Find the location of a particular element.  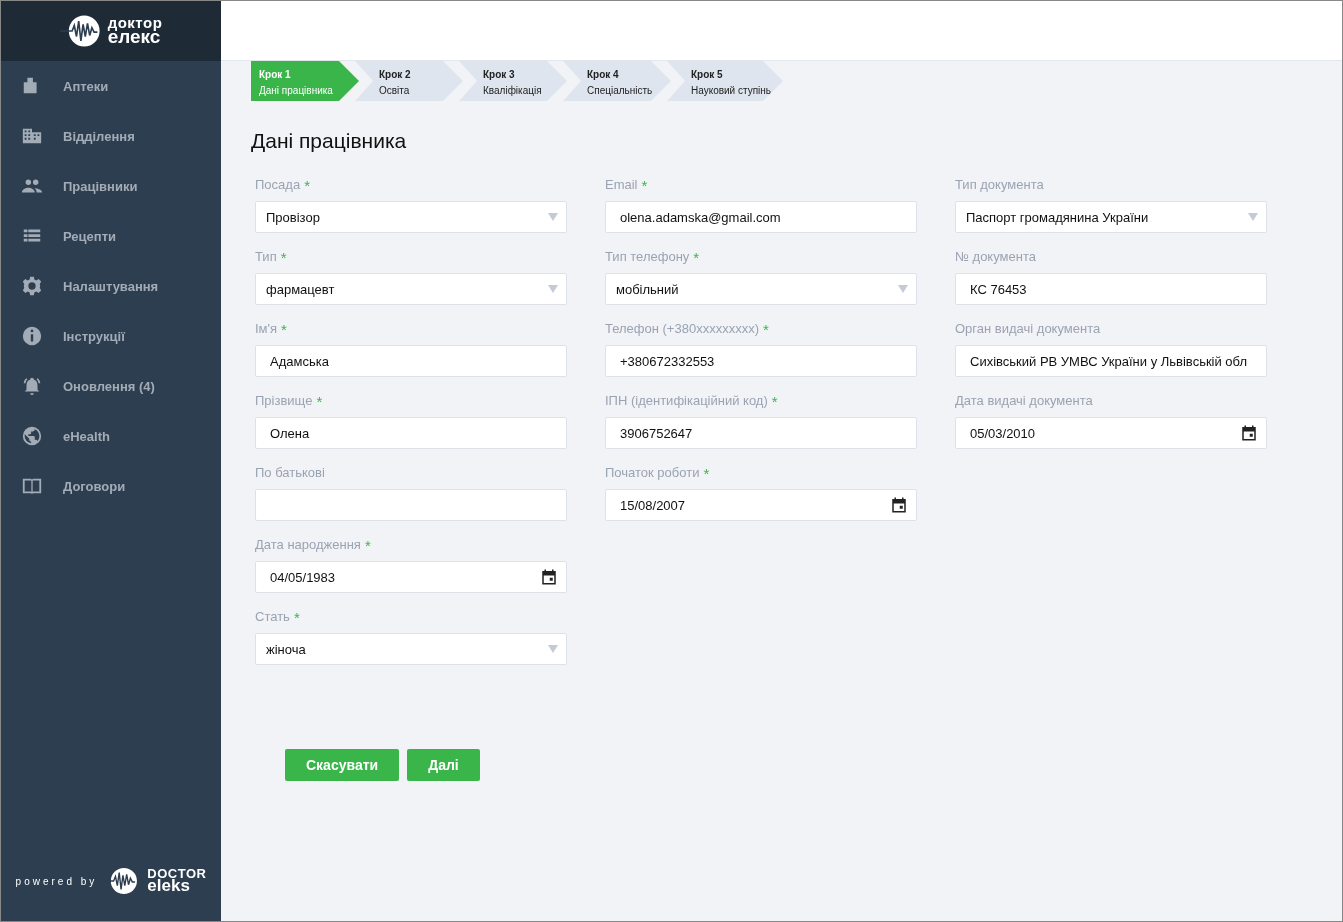

nav-item: eHealth is located at coordinates (111, 436).